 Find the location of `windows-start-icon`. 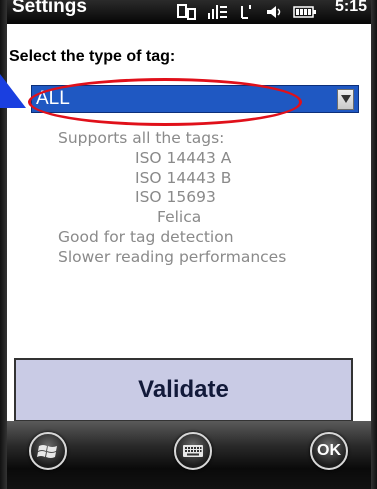

windows-start-icon is located at coordinates (47, 451).